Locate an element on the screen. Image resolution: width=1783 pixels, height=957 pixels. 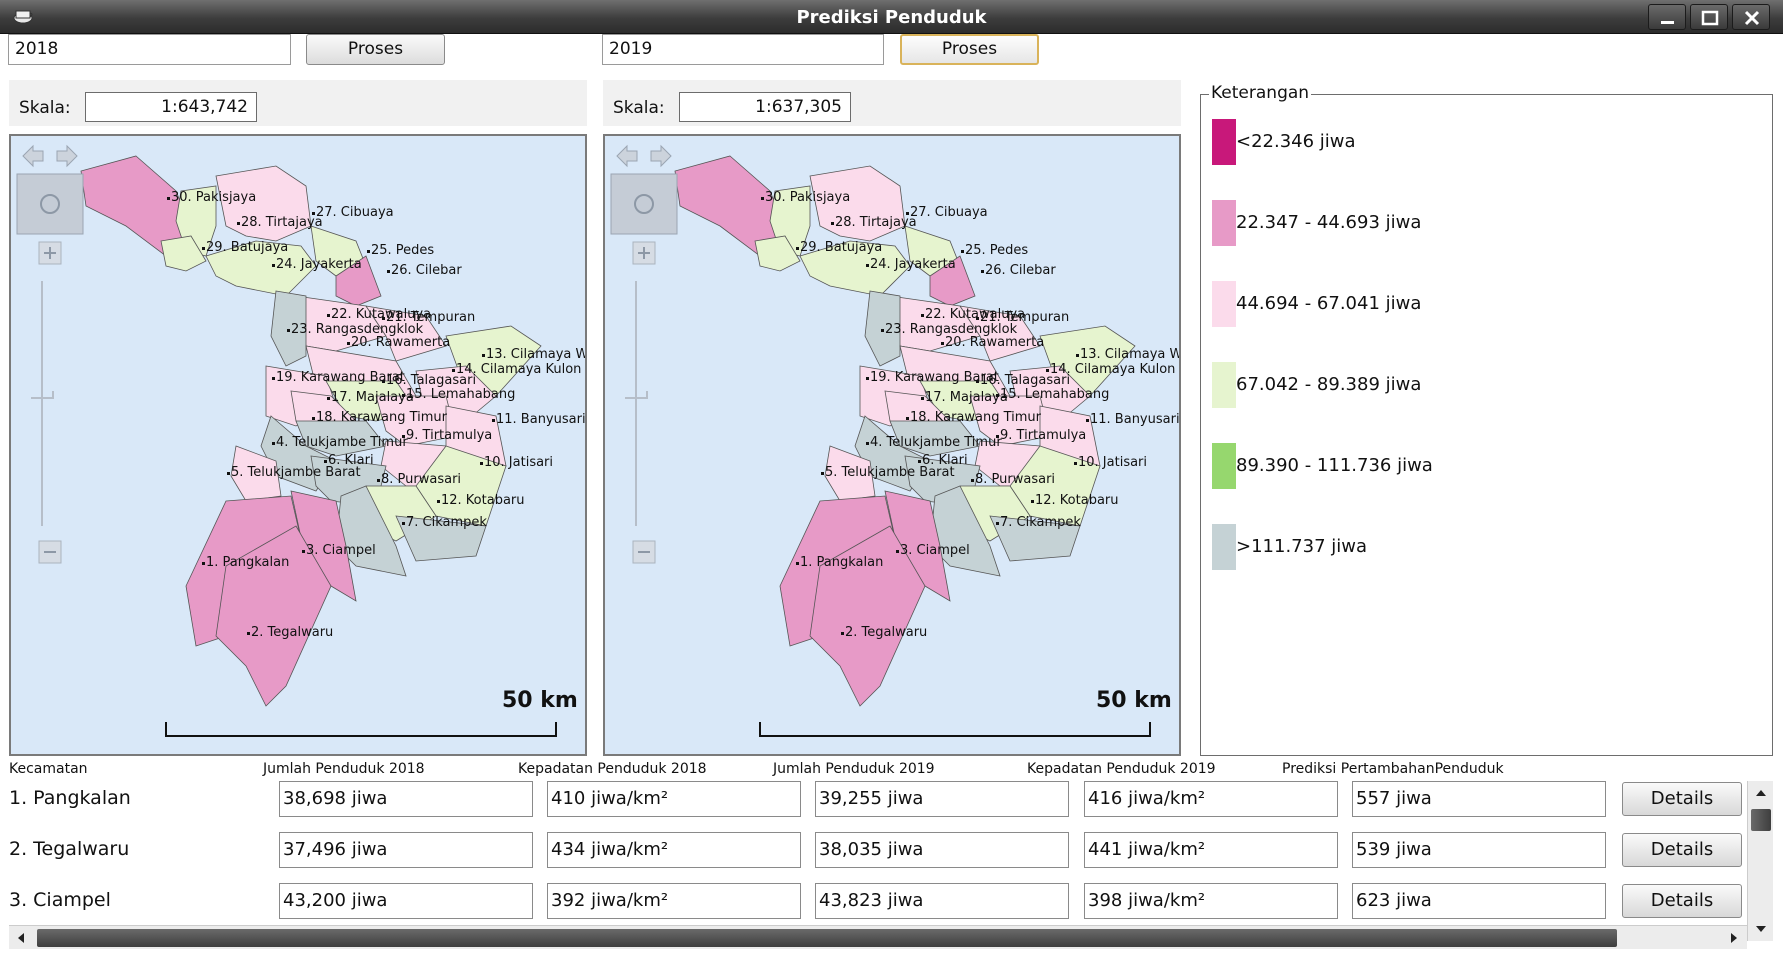
cell-pop-2018: 43,200 jiwa is located at coordinates (406, 901).